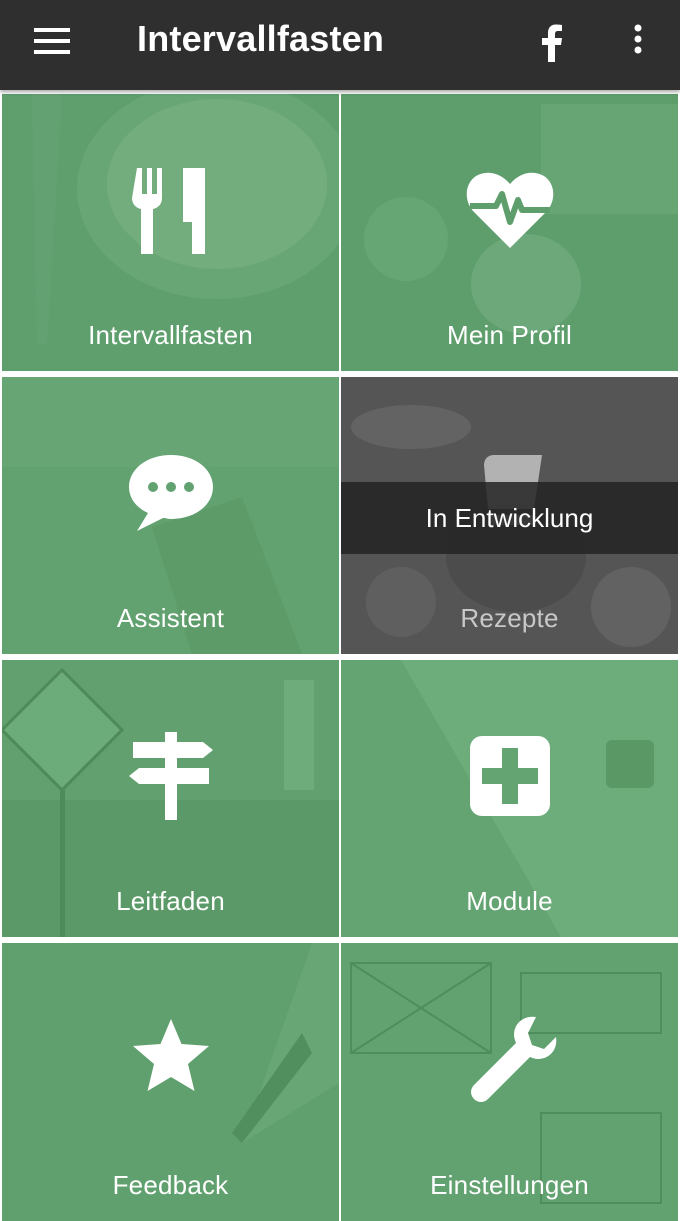  I want to click on signpost-icon, so click(170, 776).